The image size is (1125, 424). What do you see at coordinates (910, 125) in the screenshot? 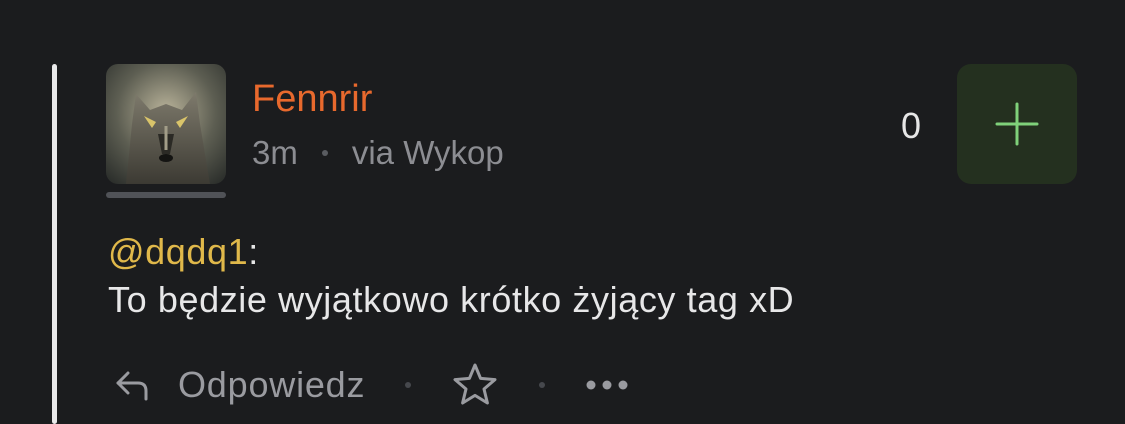
I see `vote-count: 0` at bounding box center [910, 125].